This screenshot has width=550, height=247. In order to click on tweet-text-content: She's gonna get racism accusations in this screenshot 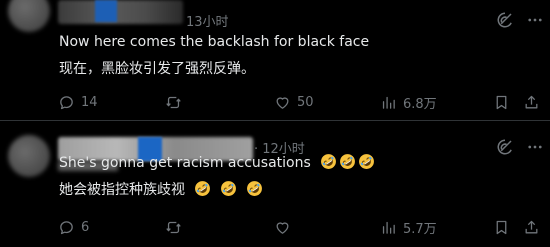, I will do `click(185, 163)`.